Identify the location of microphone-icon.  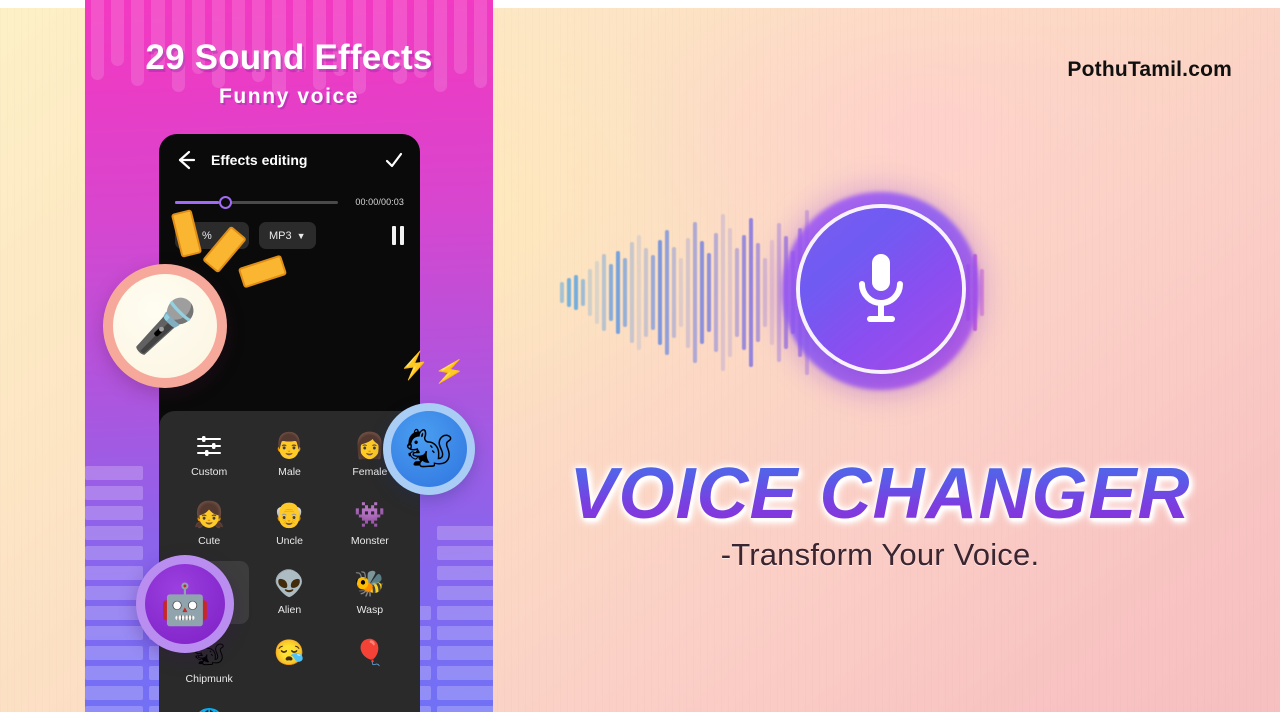
(881, 288).